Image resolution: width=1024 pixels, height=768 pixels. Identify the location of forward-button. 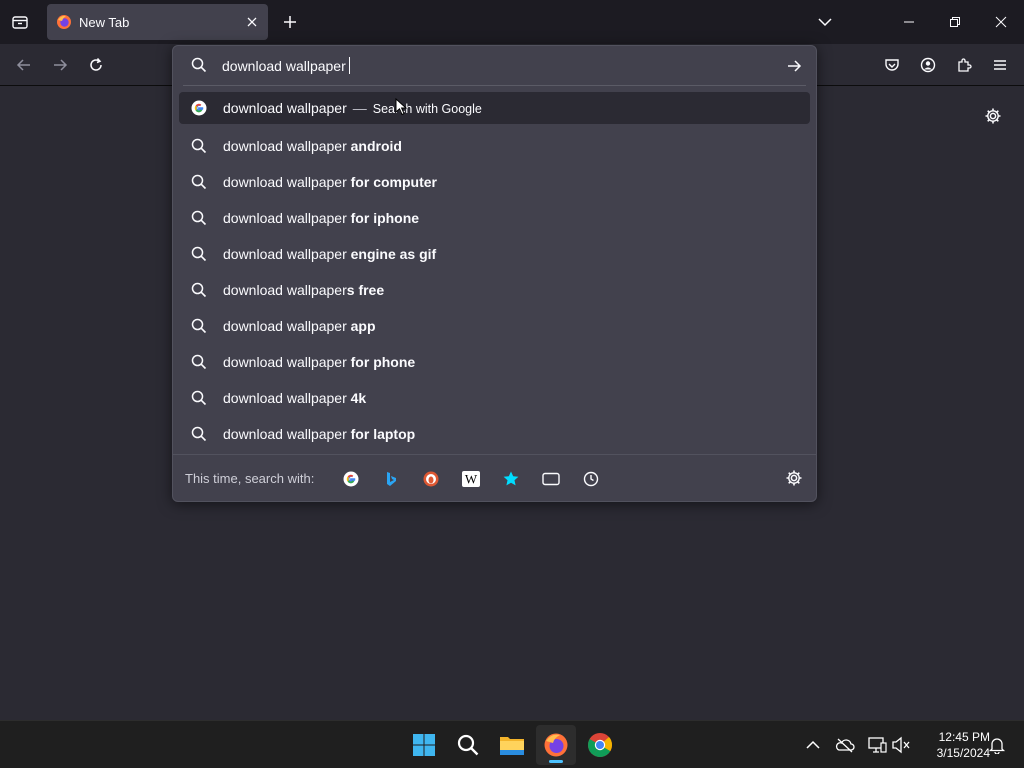
(60, 65).